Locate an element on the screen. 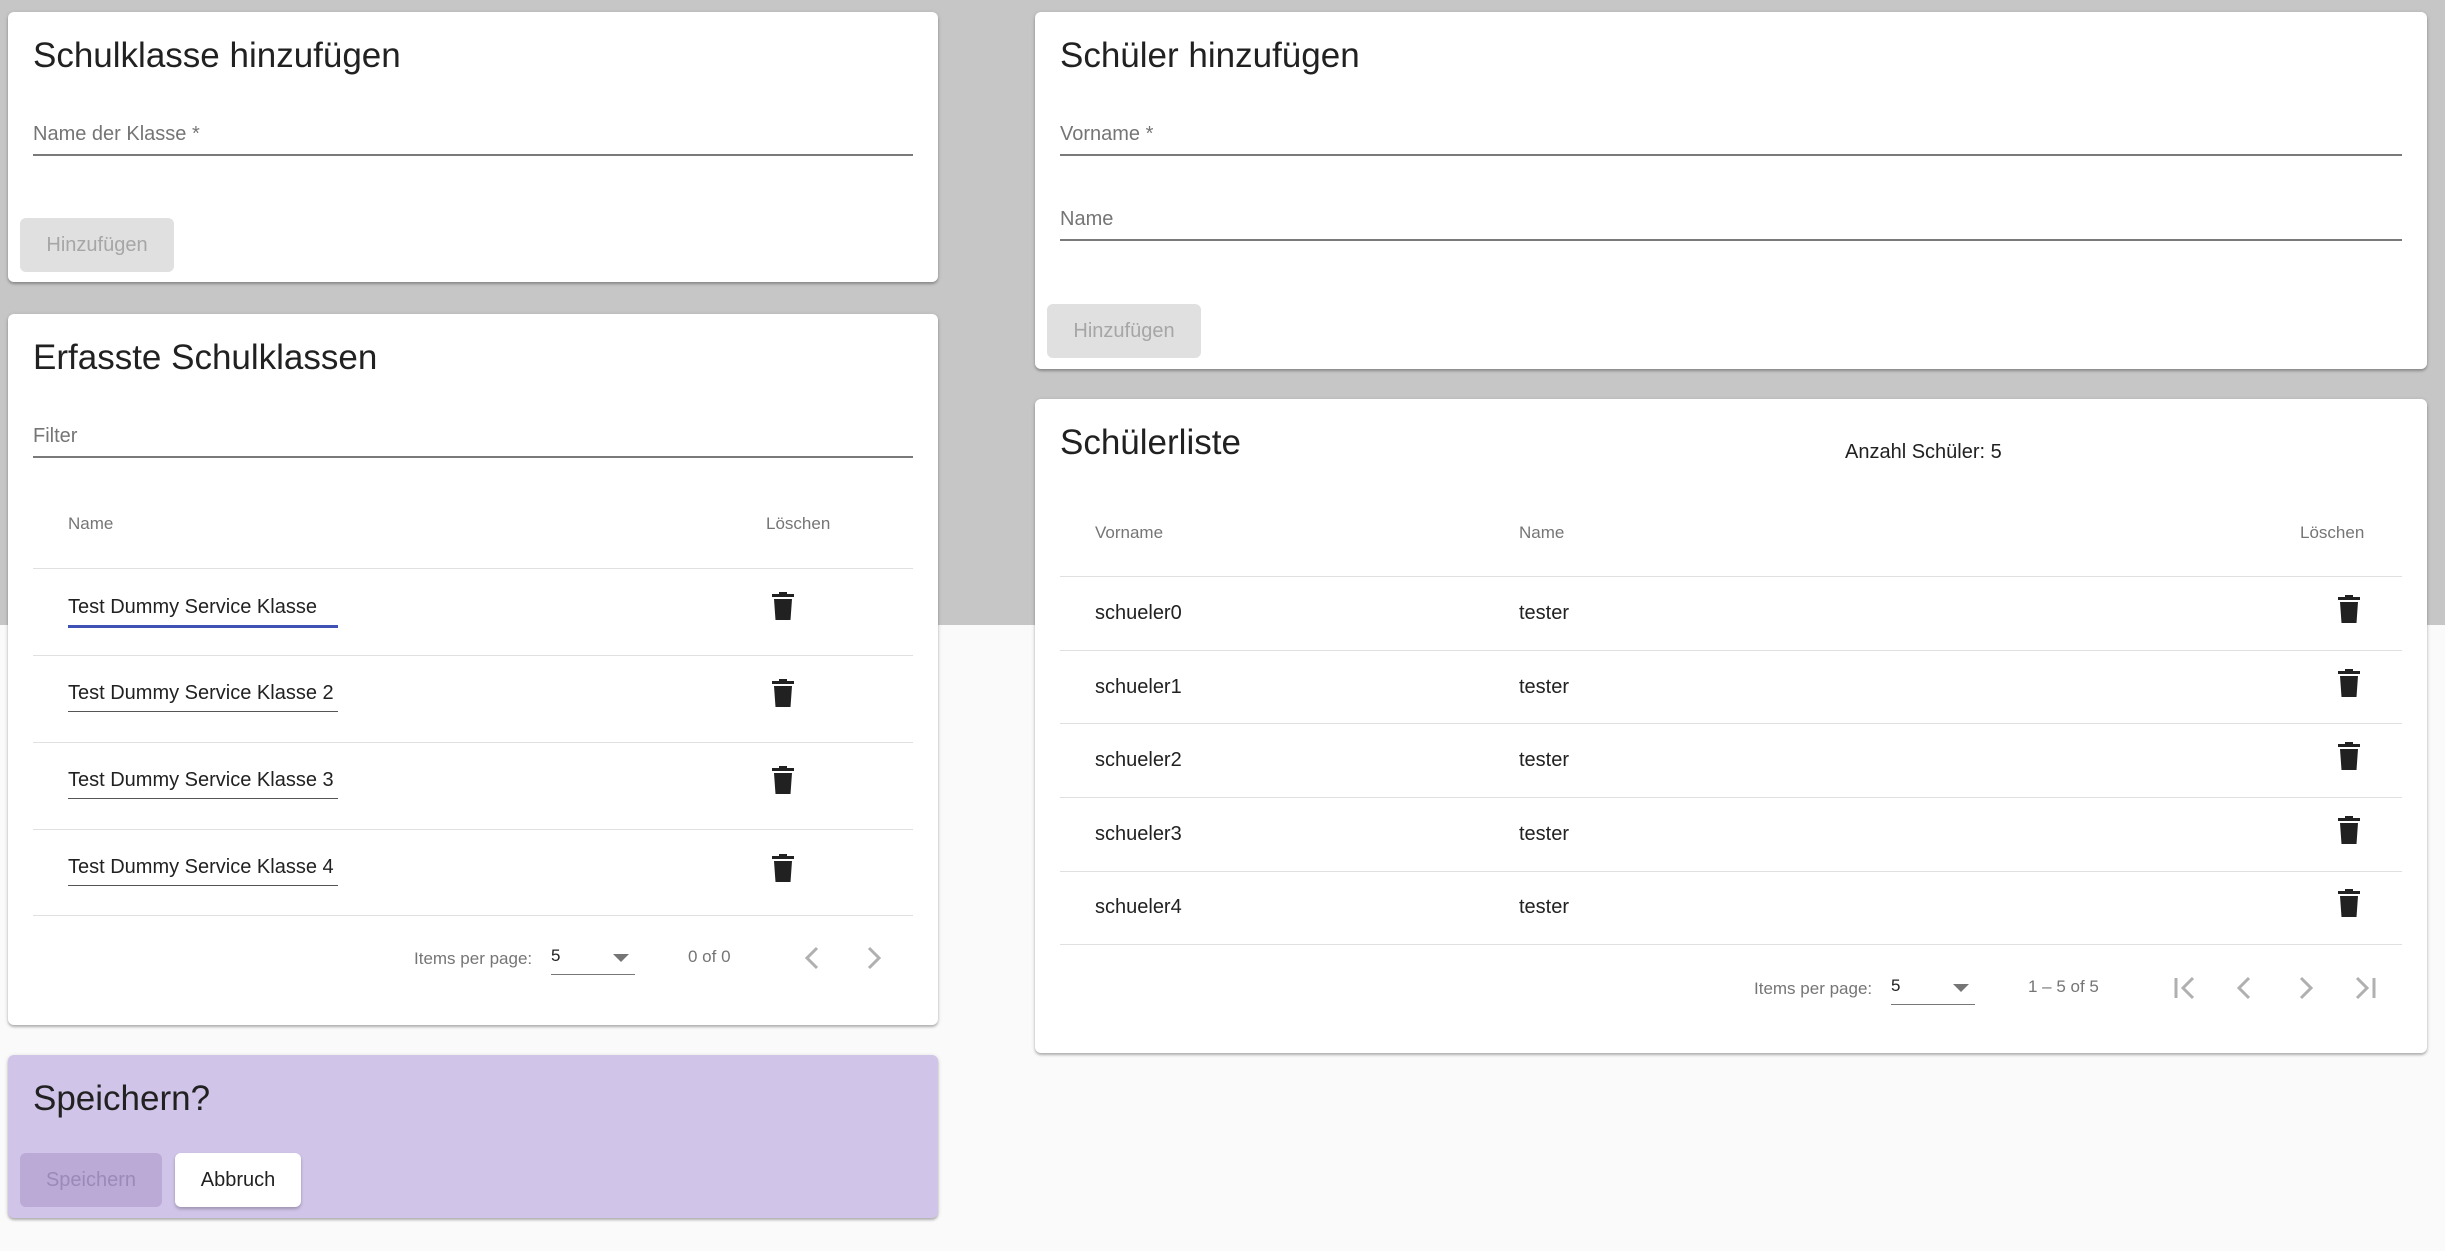 The height and width of the screenshot is (1251, 2445). class-header-divider is located at coordinates (473, 568).